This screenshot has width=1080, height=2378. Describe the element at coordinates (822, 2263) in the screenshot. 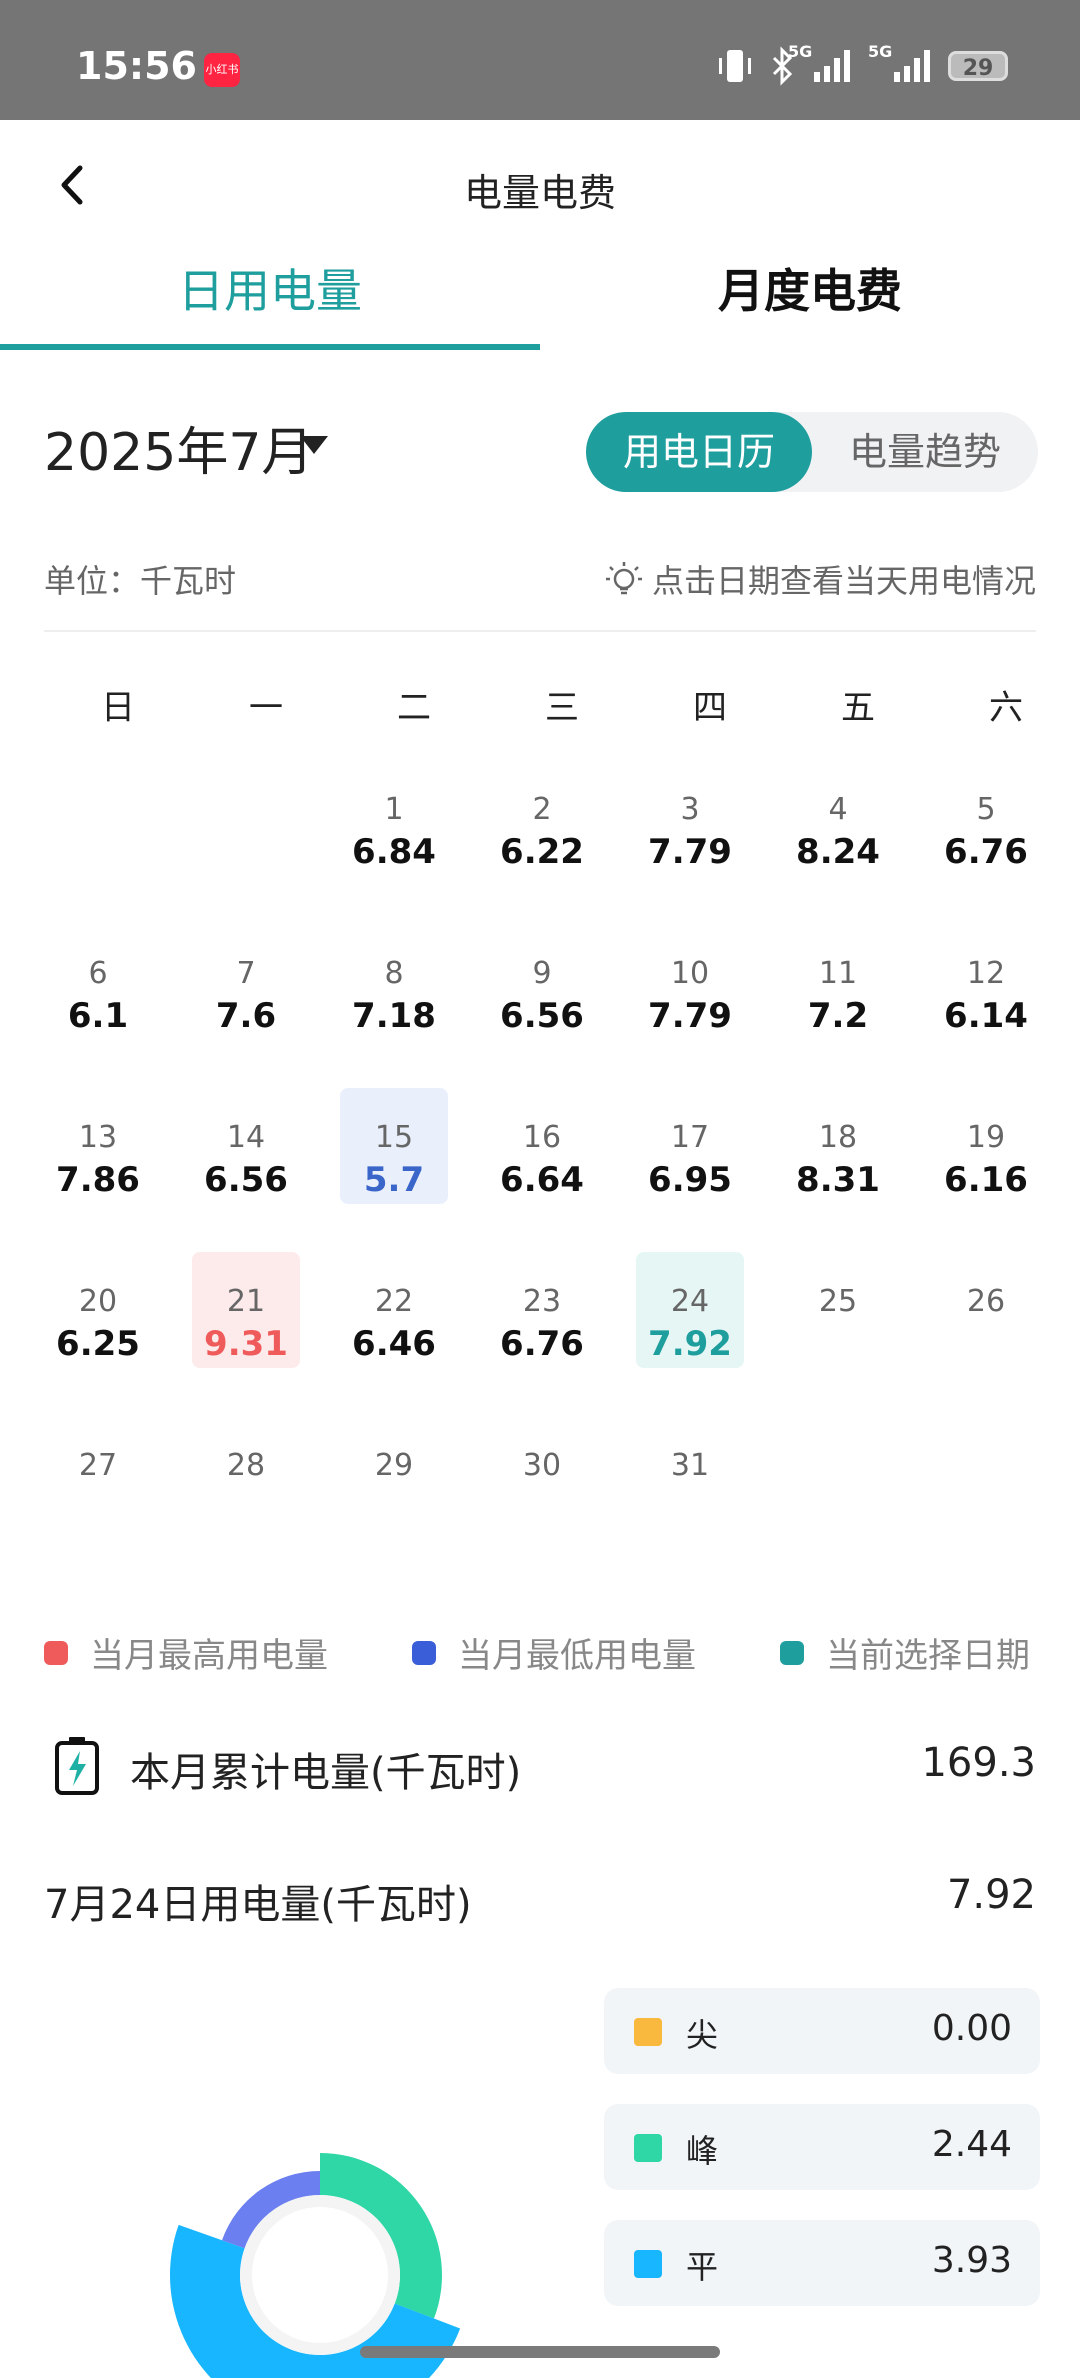

I see `tariff-card-flat: 平 3.93` at that location.